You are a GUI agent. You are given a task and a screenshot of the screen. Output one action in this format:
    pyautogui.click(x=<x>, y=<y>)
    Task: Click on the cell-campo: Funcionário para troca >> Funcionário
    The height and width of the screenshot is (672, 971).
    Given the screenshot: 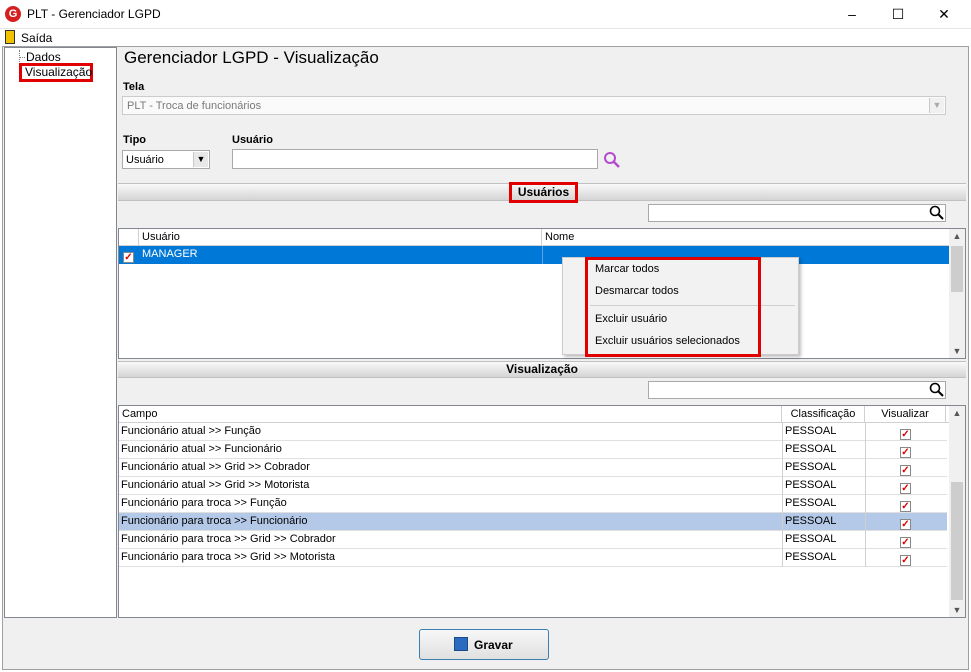 What is the action you would take?
    pyautogui.click(x=214, y=521)
    